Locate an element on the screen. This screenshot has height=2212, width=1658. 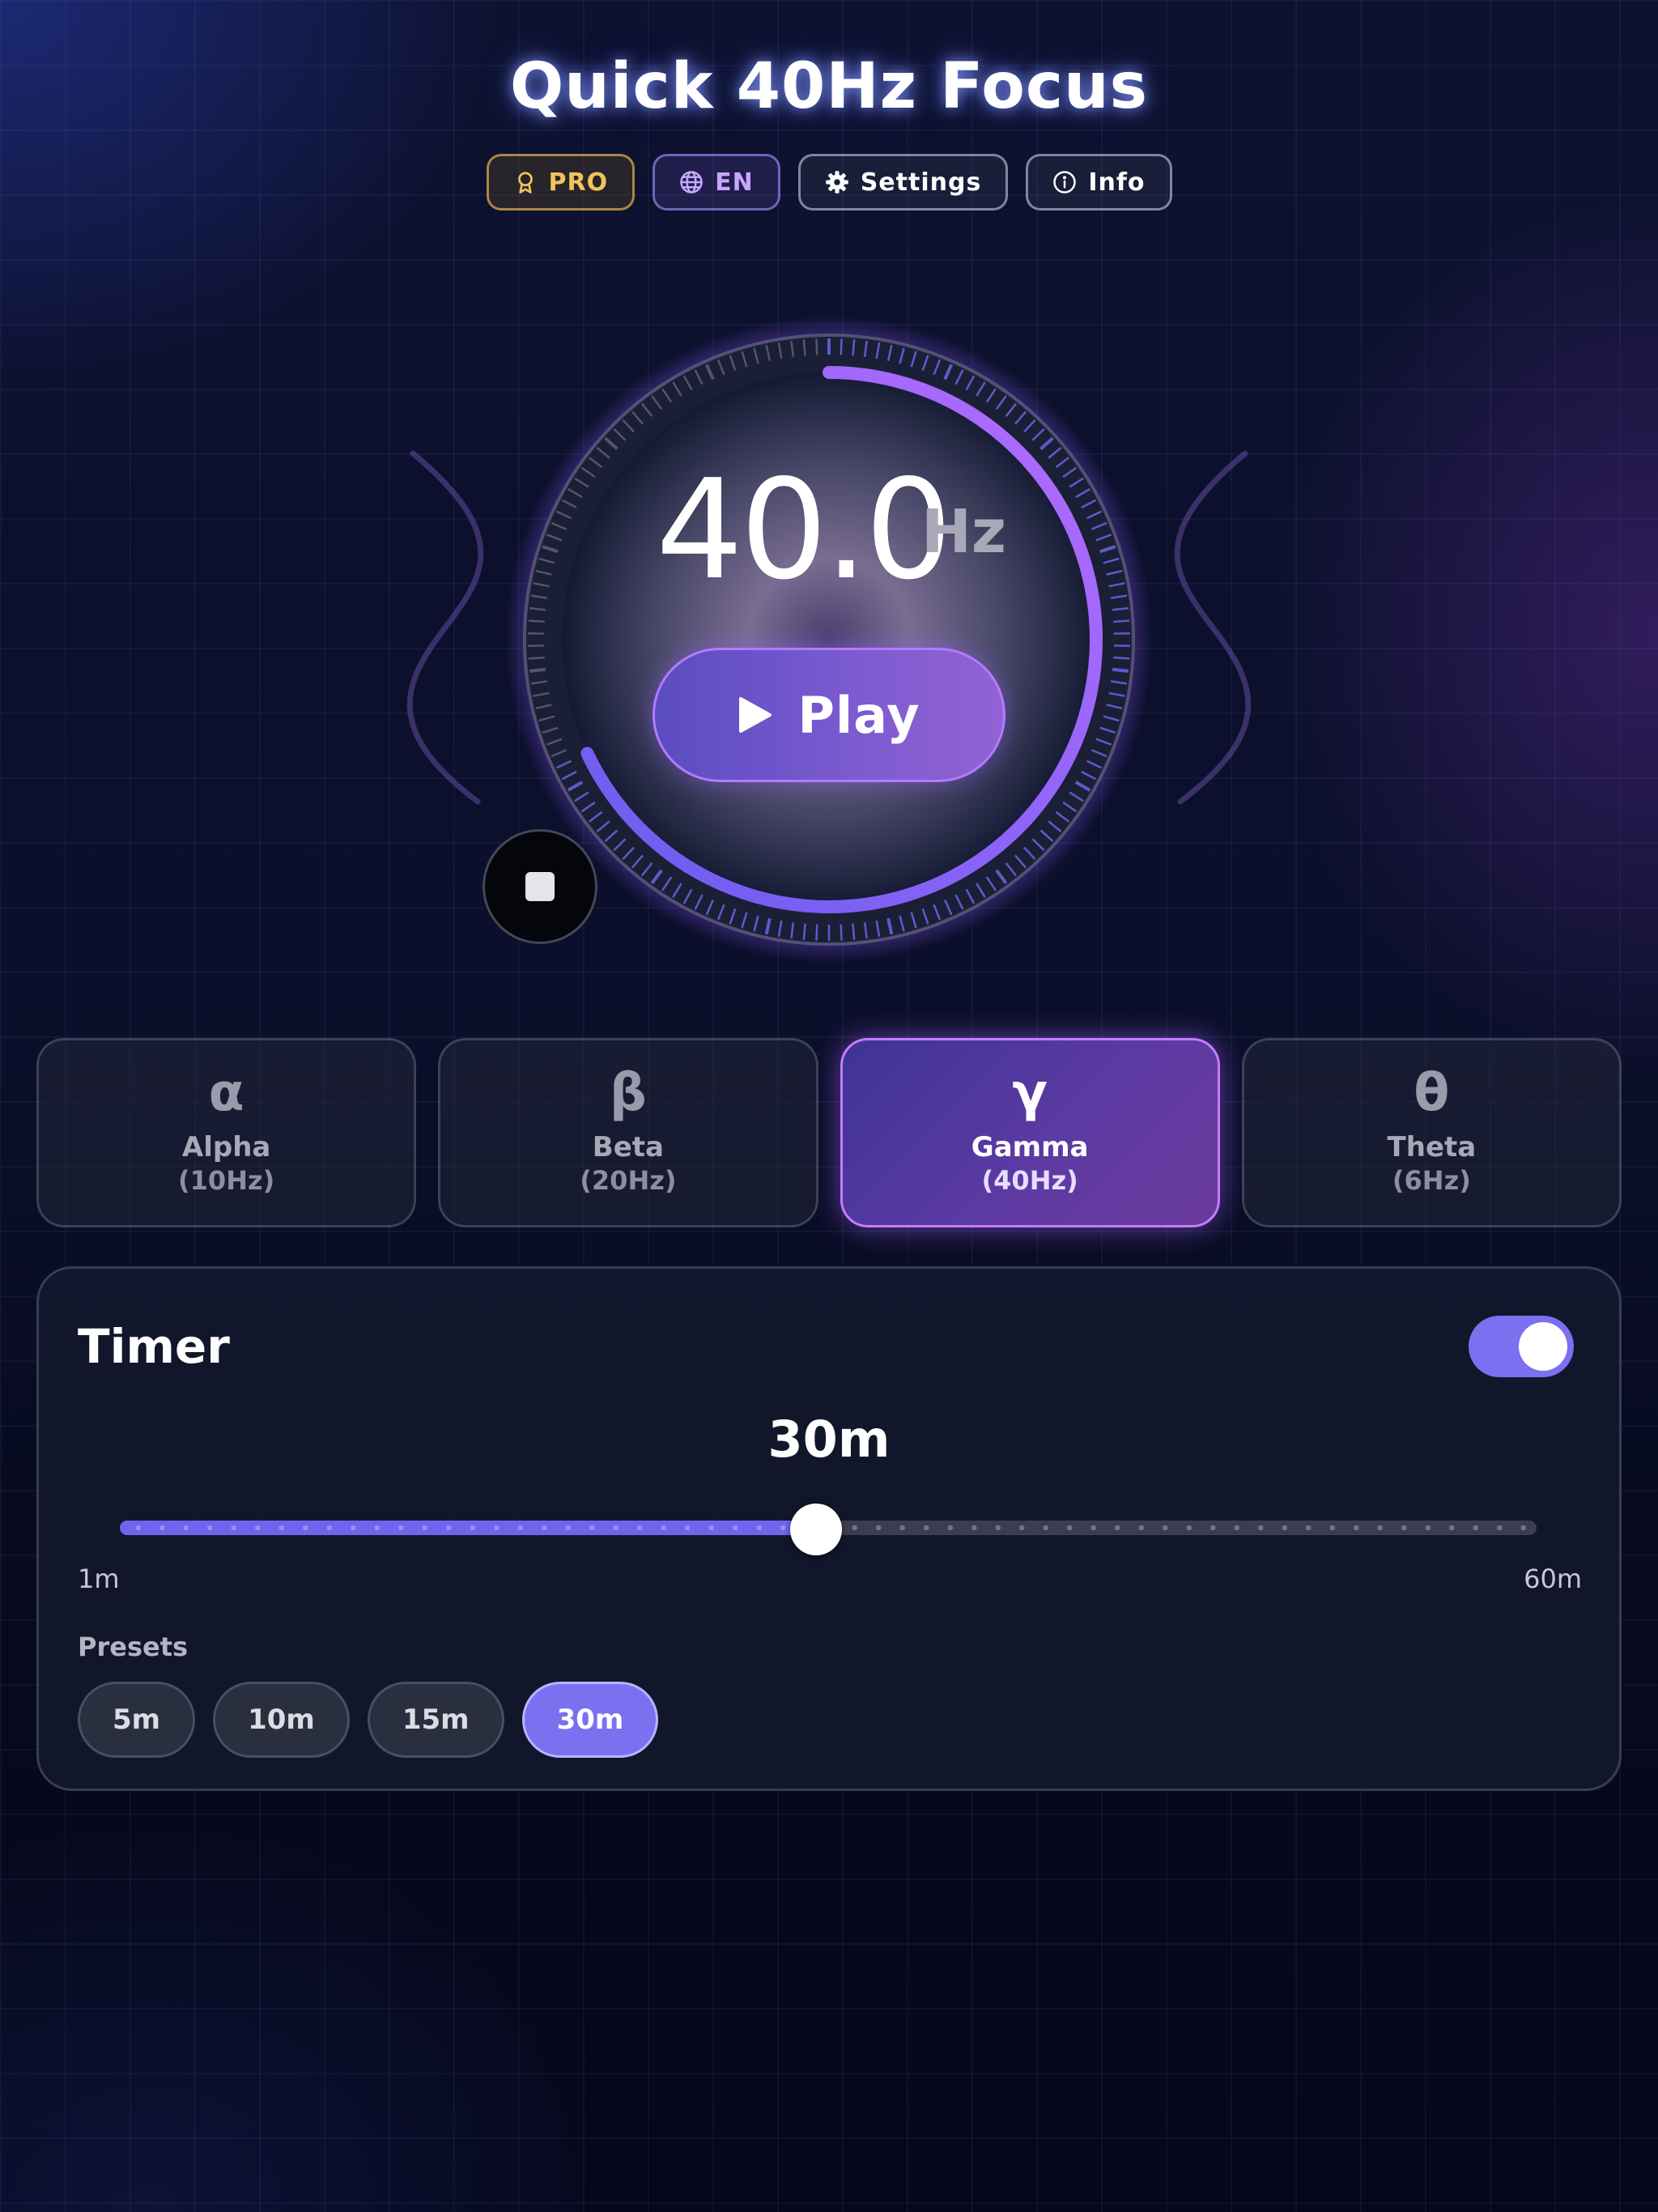
left-wave-decoration is located at coordinates (445, 627).